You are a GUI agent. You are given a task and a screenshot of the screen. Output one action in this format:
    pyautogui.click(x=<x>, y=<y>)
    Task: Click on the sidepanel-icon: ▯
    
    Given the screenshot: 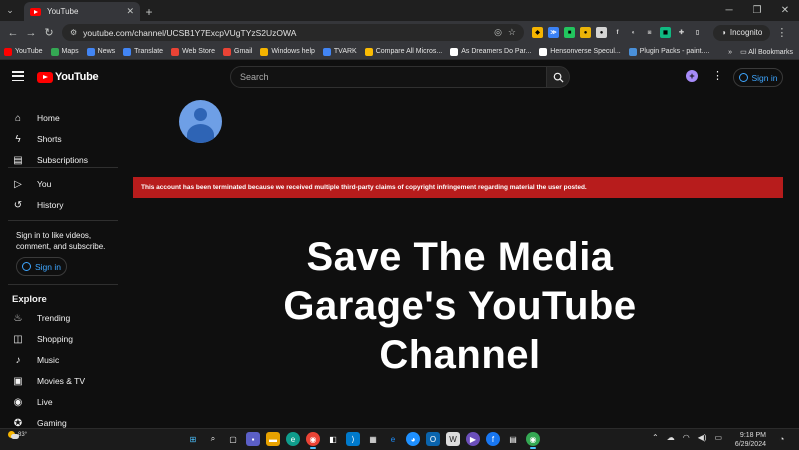 What is the action you would take?
    pyautogui.click(x=697, y=32)
    